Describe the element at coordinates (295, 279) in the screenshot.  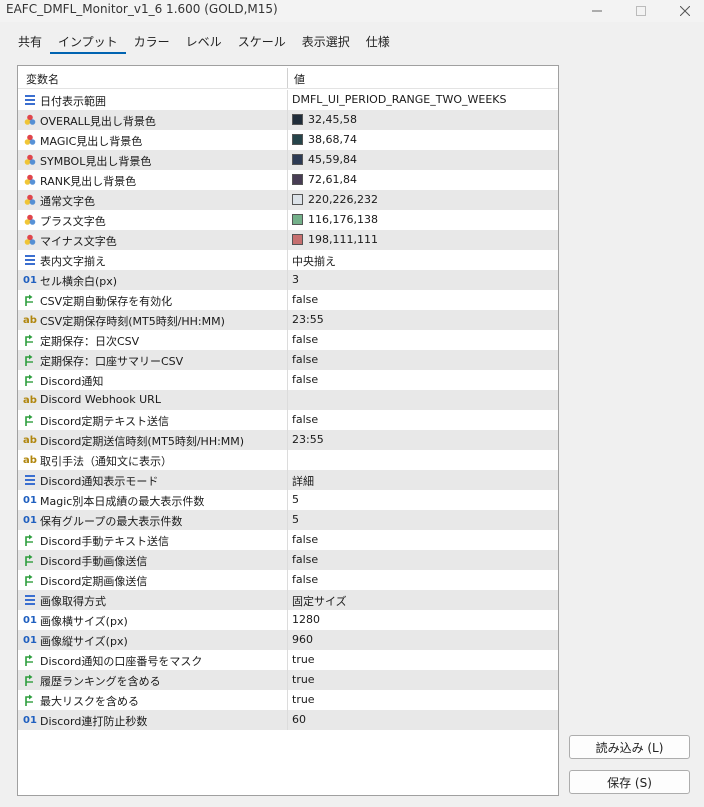
I see `parameter-value: 3` at that location.